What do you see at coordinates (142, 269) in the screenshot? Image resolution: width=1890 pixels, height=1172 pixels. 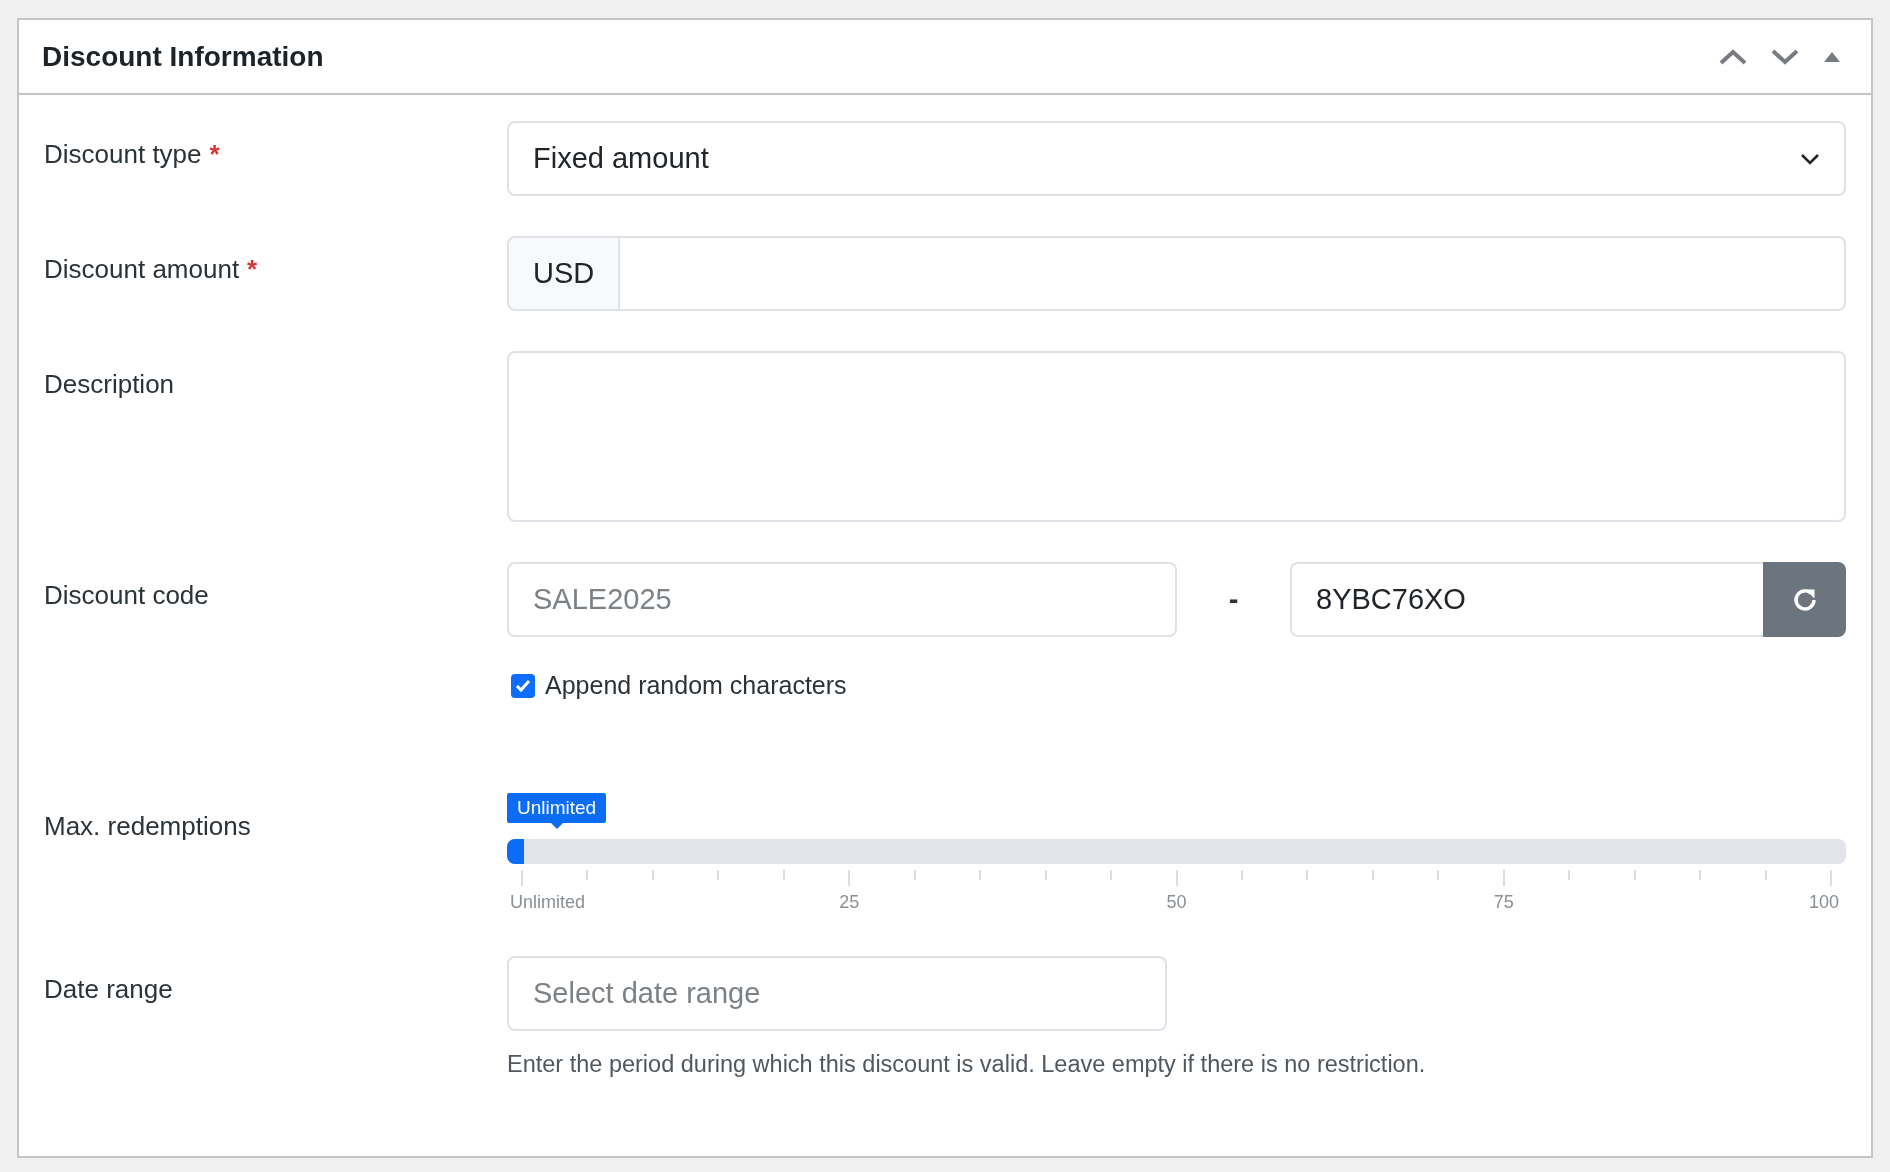 I see `field-label: Discount amount` at bounding box center [142, 269].